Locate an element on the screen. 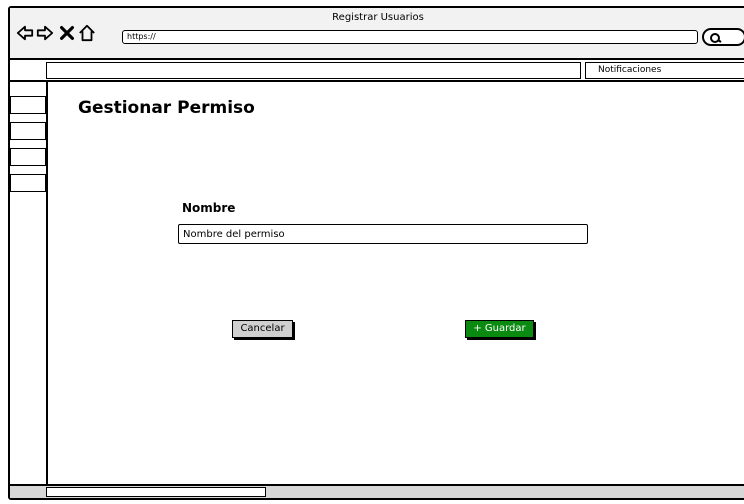  home-icon is located at coordinates (87, 33).